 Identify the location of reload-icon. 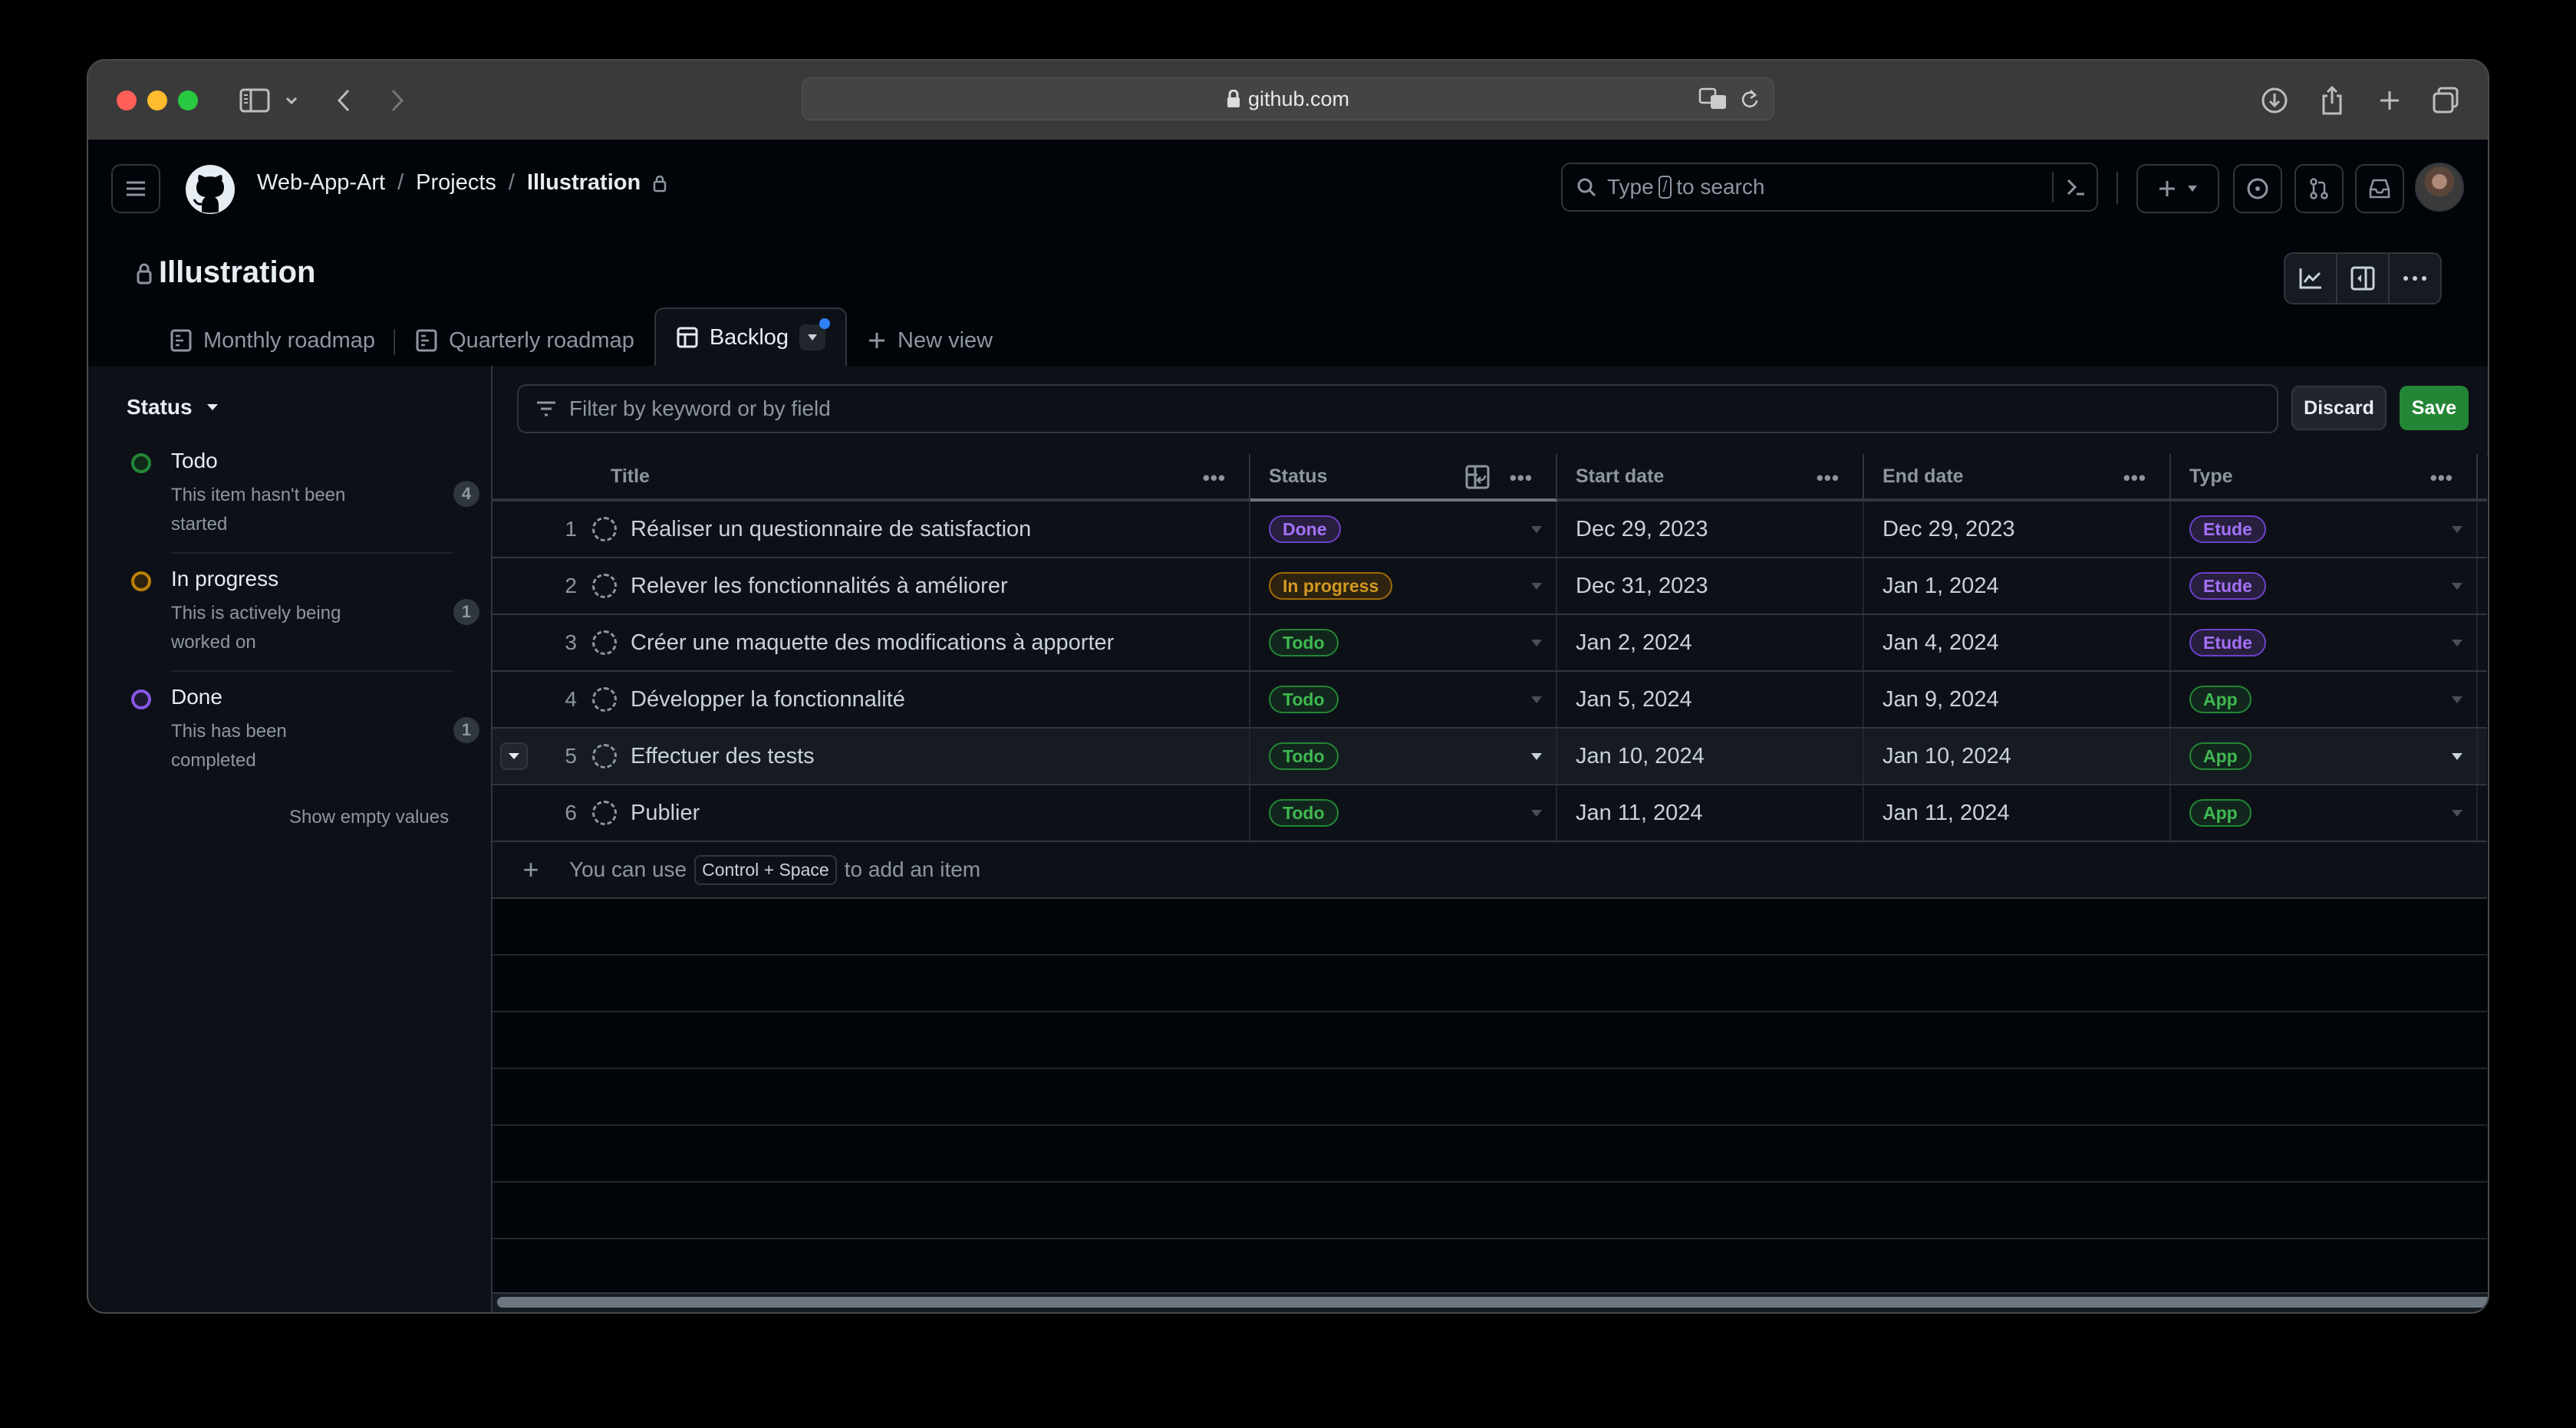
(1750, 98).